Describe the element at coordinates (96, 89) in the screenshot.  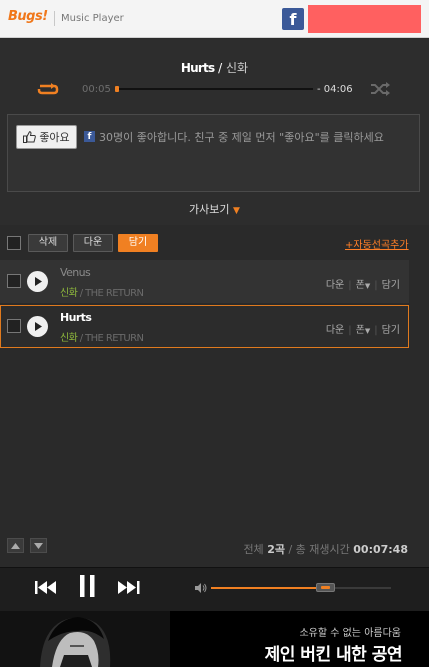
I see `time-elapsed: 00:05` at that location.